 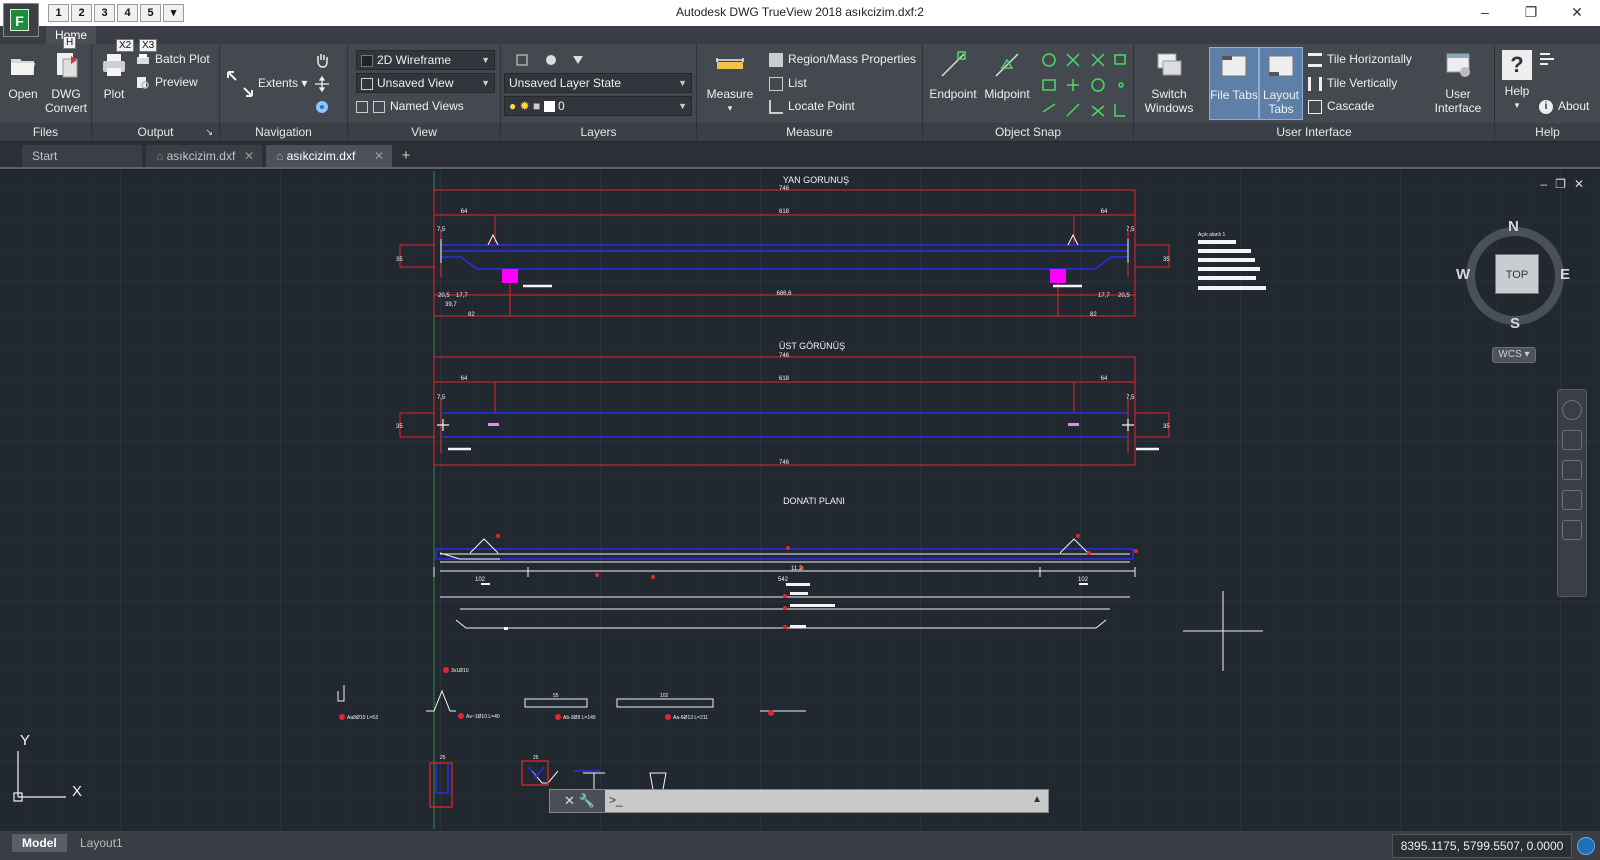 What do you see at coordinates (1572, 530) in the screenshot?
I see `showmotion-nav-icon` at bounding box center [1572, 530].